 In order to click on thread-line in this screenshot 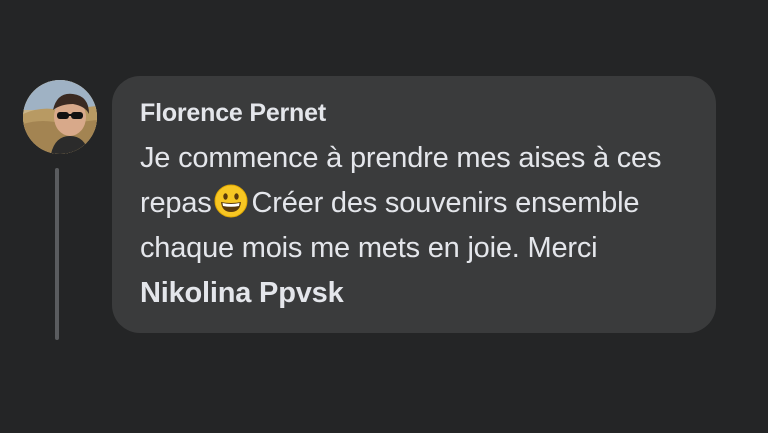, I will do `click(57, 254)`.